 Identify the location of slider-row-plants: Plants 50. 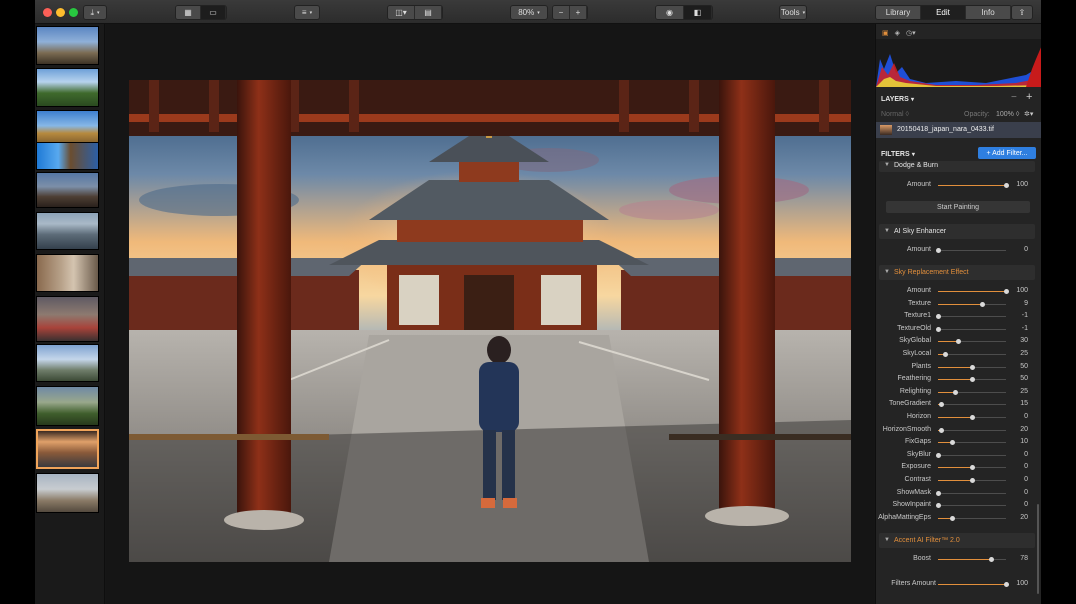
(956, 368).